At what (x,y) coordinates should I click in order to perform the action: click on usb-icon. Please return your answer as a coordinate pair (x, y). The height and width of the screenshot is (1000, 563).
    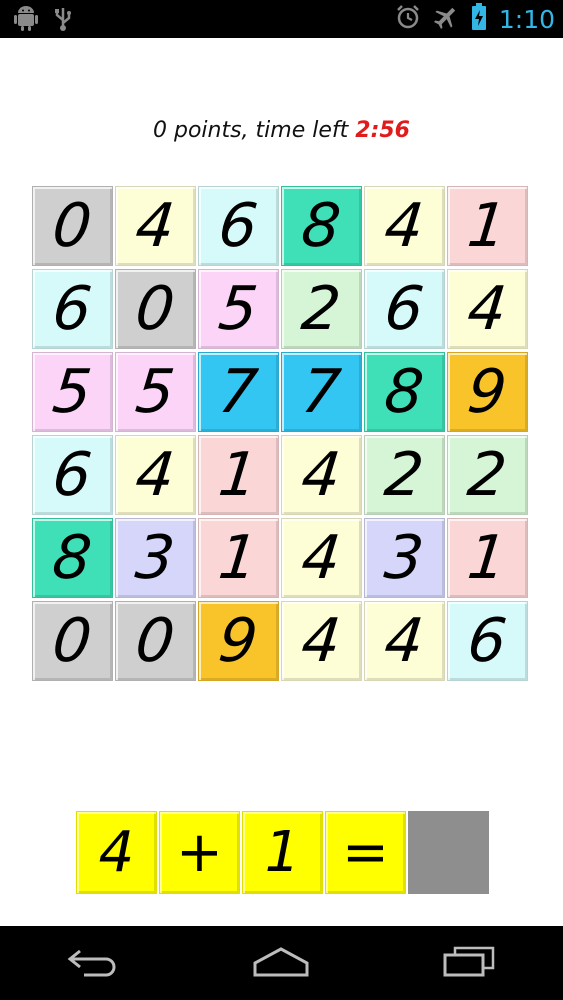
    Looking at the image, I should click on (63, 21).